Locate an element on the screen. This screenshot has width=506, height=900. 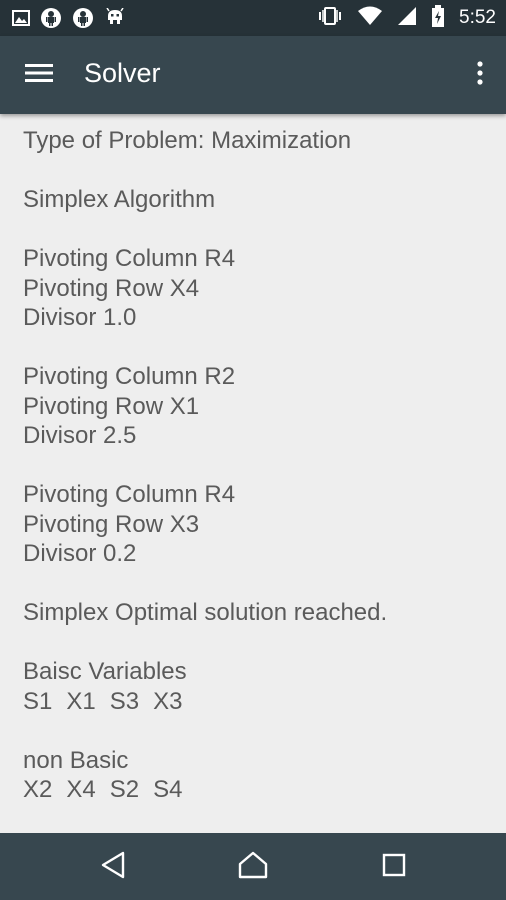
back-icon is located at coordinates (113, 867).